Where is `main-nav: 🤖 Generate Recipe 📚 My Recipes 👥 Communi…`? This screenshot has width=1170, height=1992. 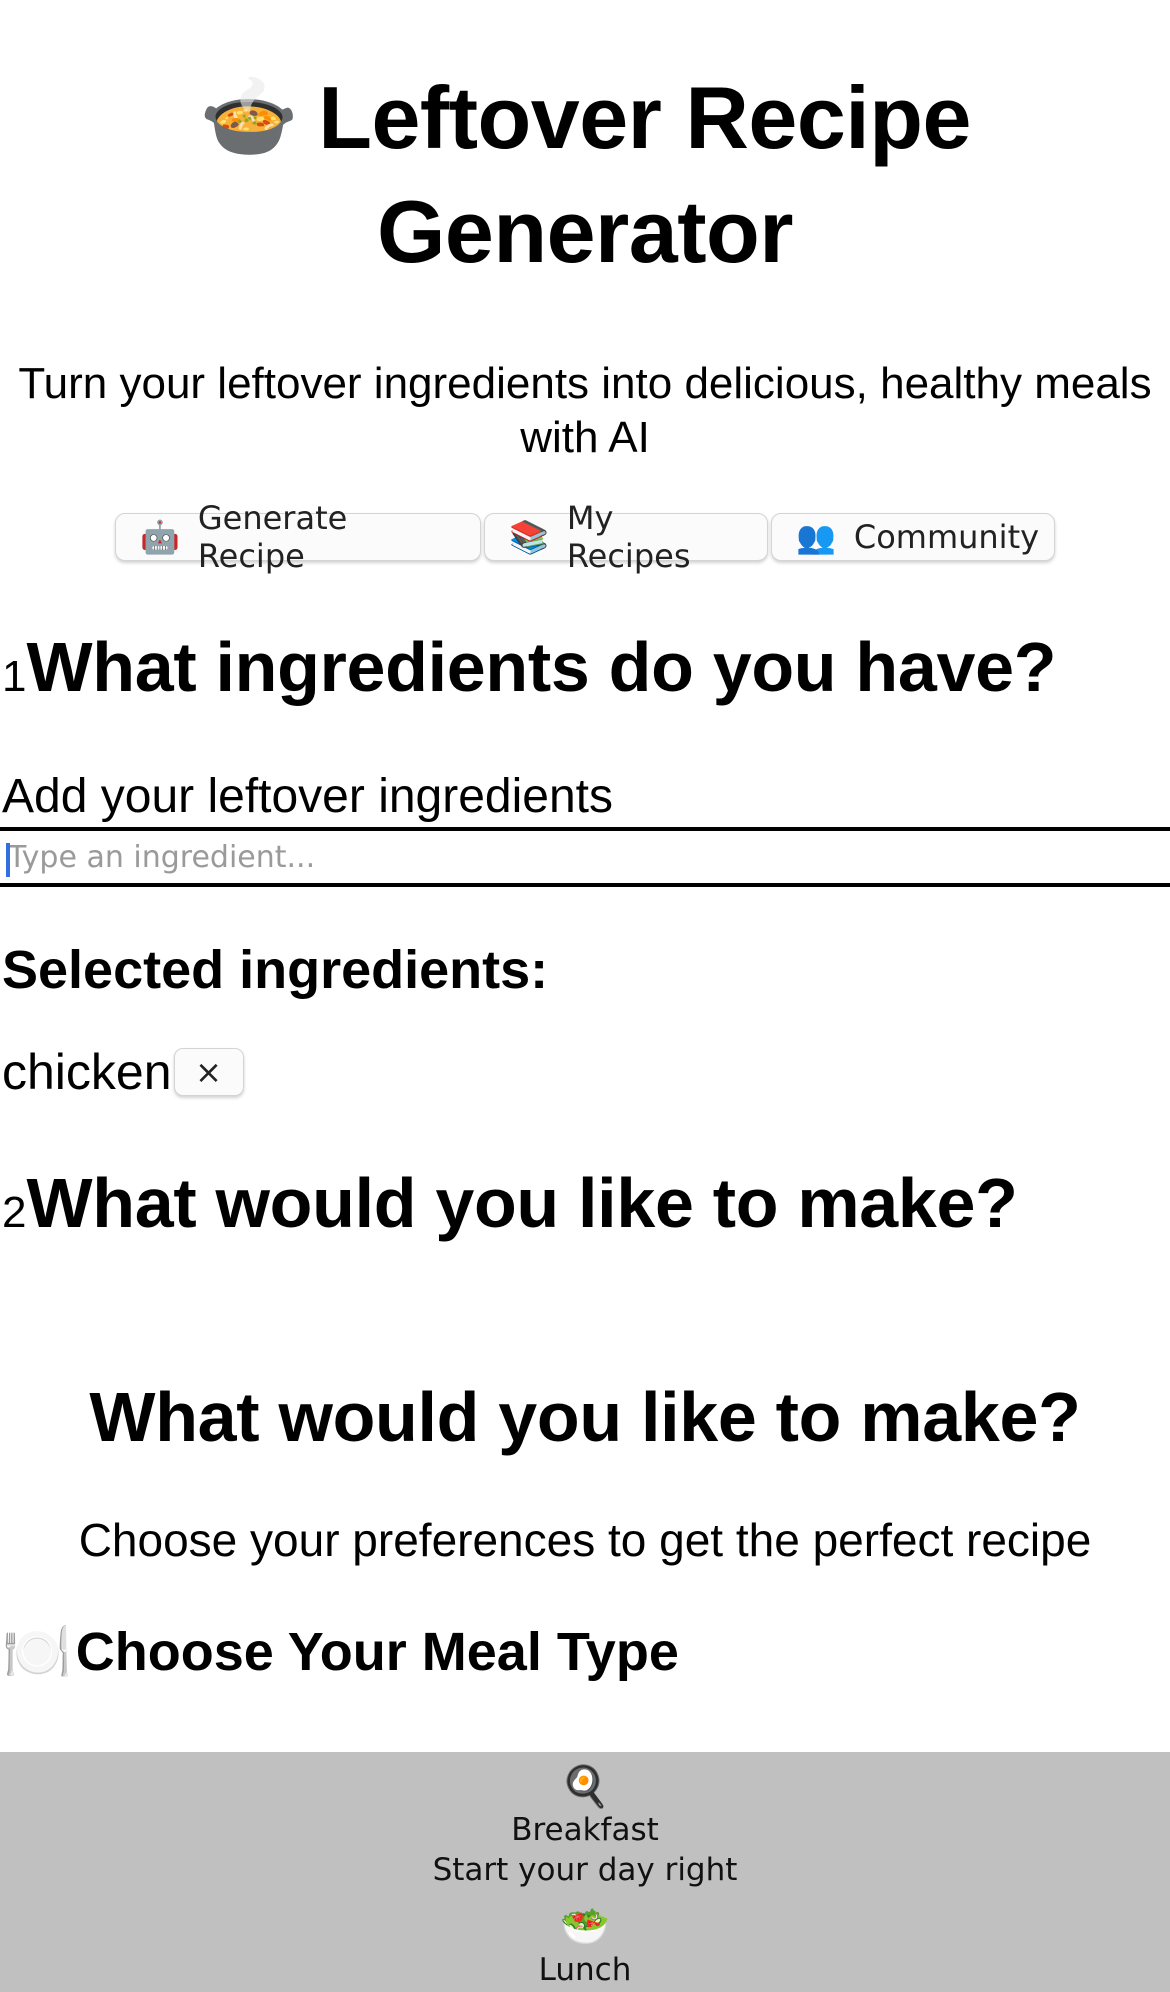 main-nav: 🤖 Generate Recipe 📚 My Recipes 👥 Communi… is located at coordinates (585, 537).